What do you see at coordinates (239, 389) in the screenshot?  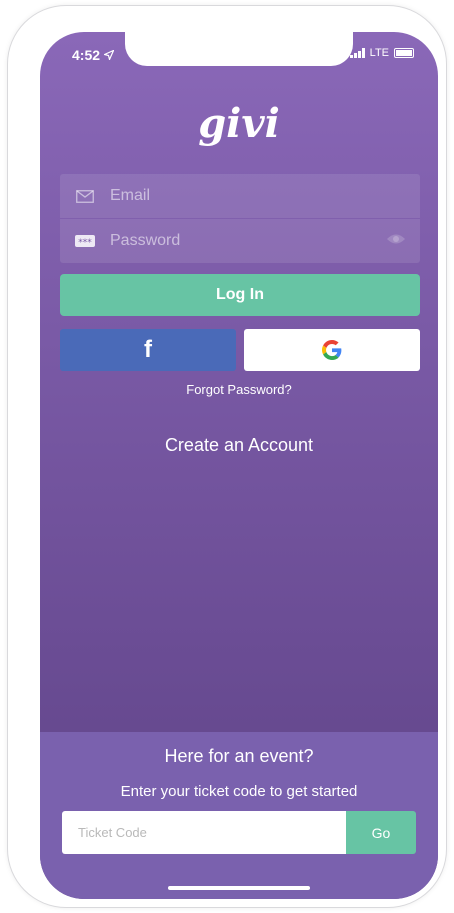 I see `forgot-password-link: Forgot Password?` at bounding box center [239, 389].